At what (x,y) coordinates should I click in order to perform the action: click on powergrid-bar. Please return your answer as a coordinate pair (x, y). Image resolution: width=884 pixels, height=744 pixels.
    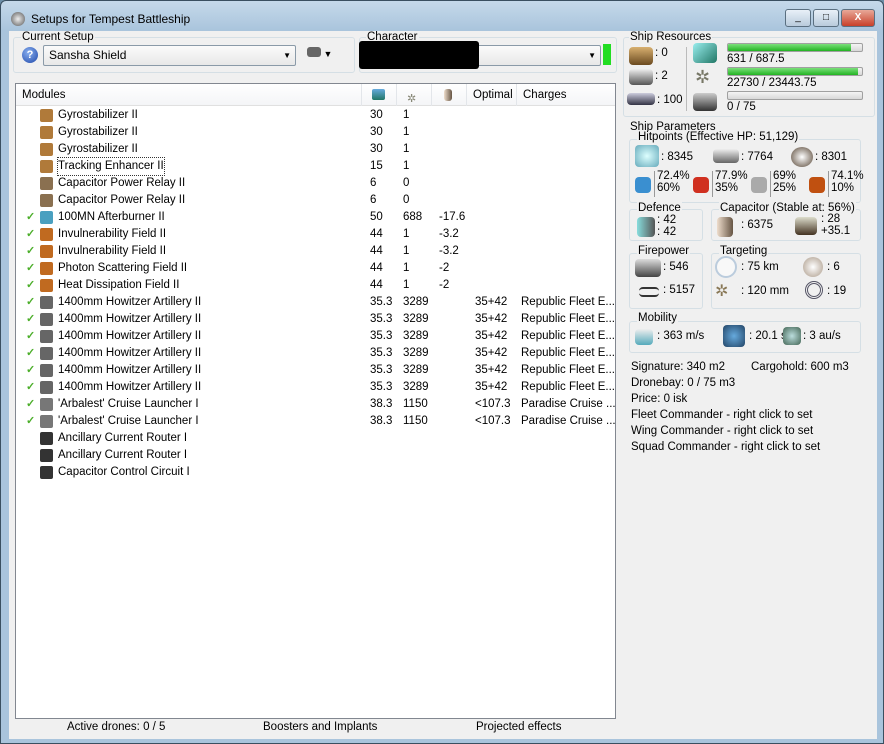
    Looking at the image, I should click on (795, 71).